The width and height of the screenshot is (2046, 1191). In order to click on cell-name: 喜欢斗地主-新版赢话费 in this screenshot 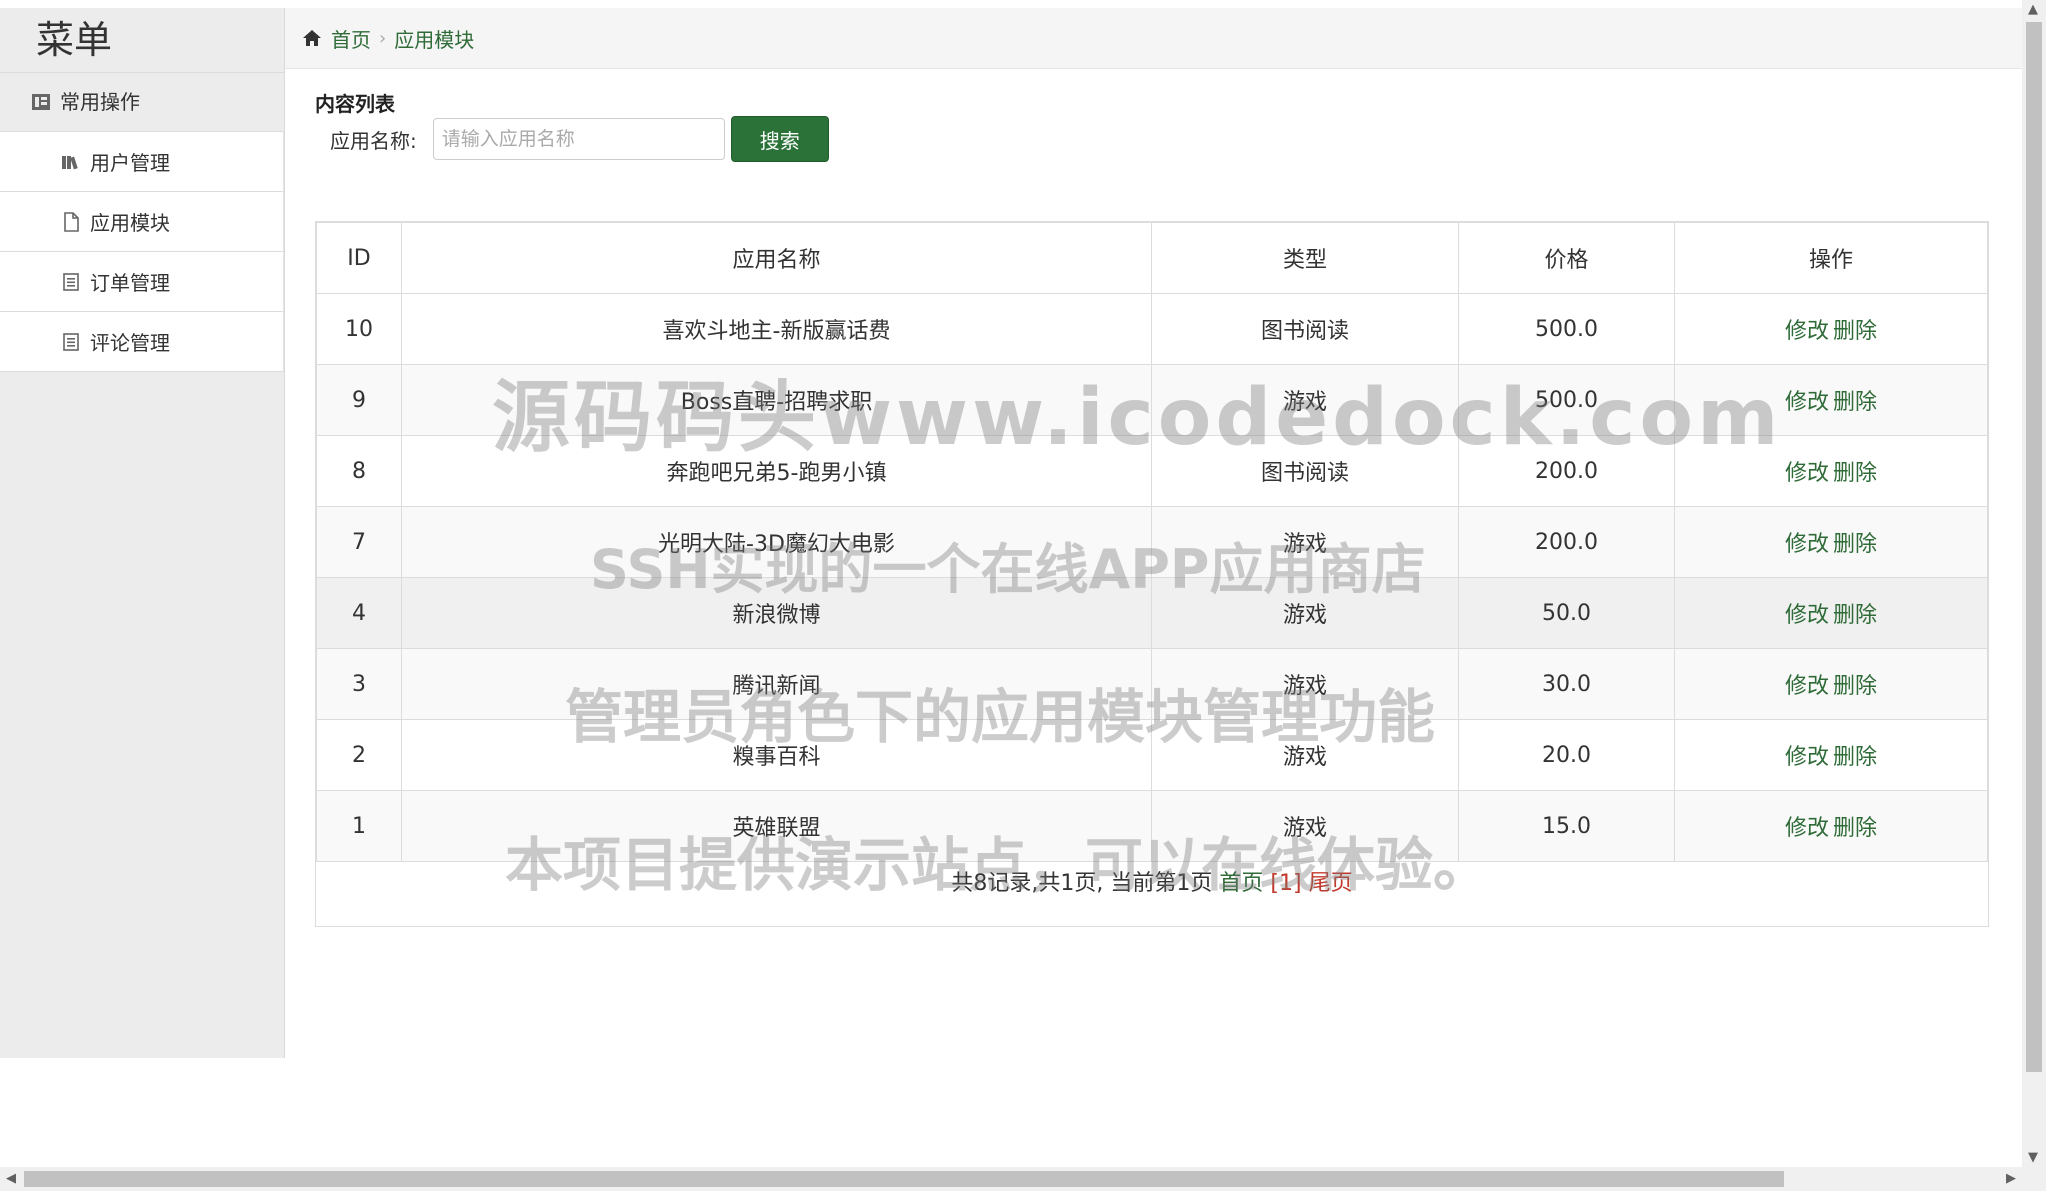, I will do `click(776, 329)`.